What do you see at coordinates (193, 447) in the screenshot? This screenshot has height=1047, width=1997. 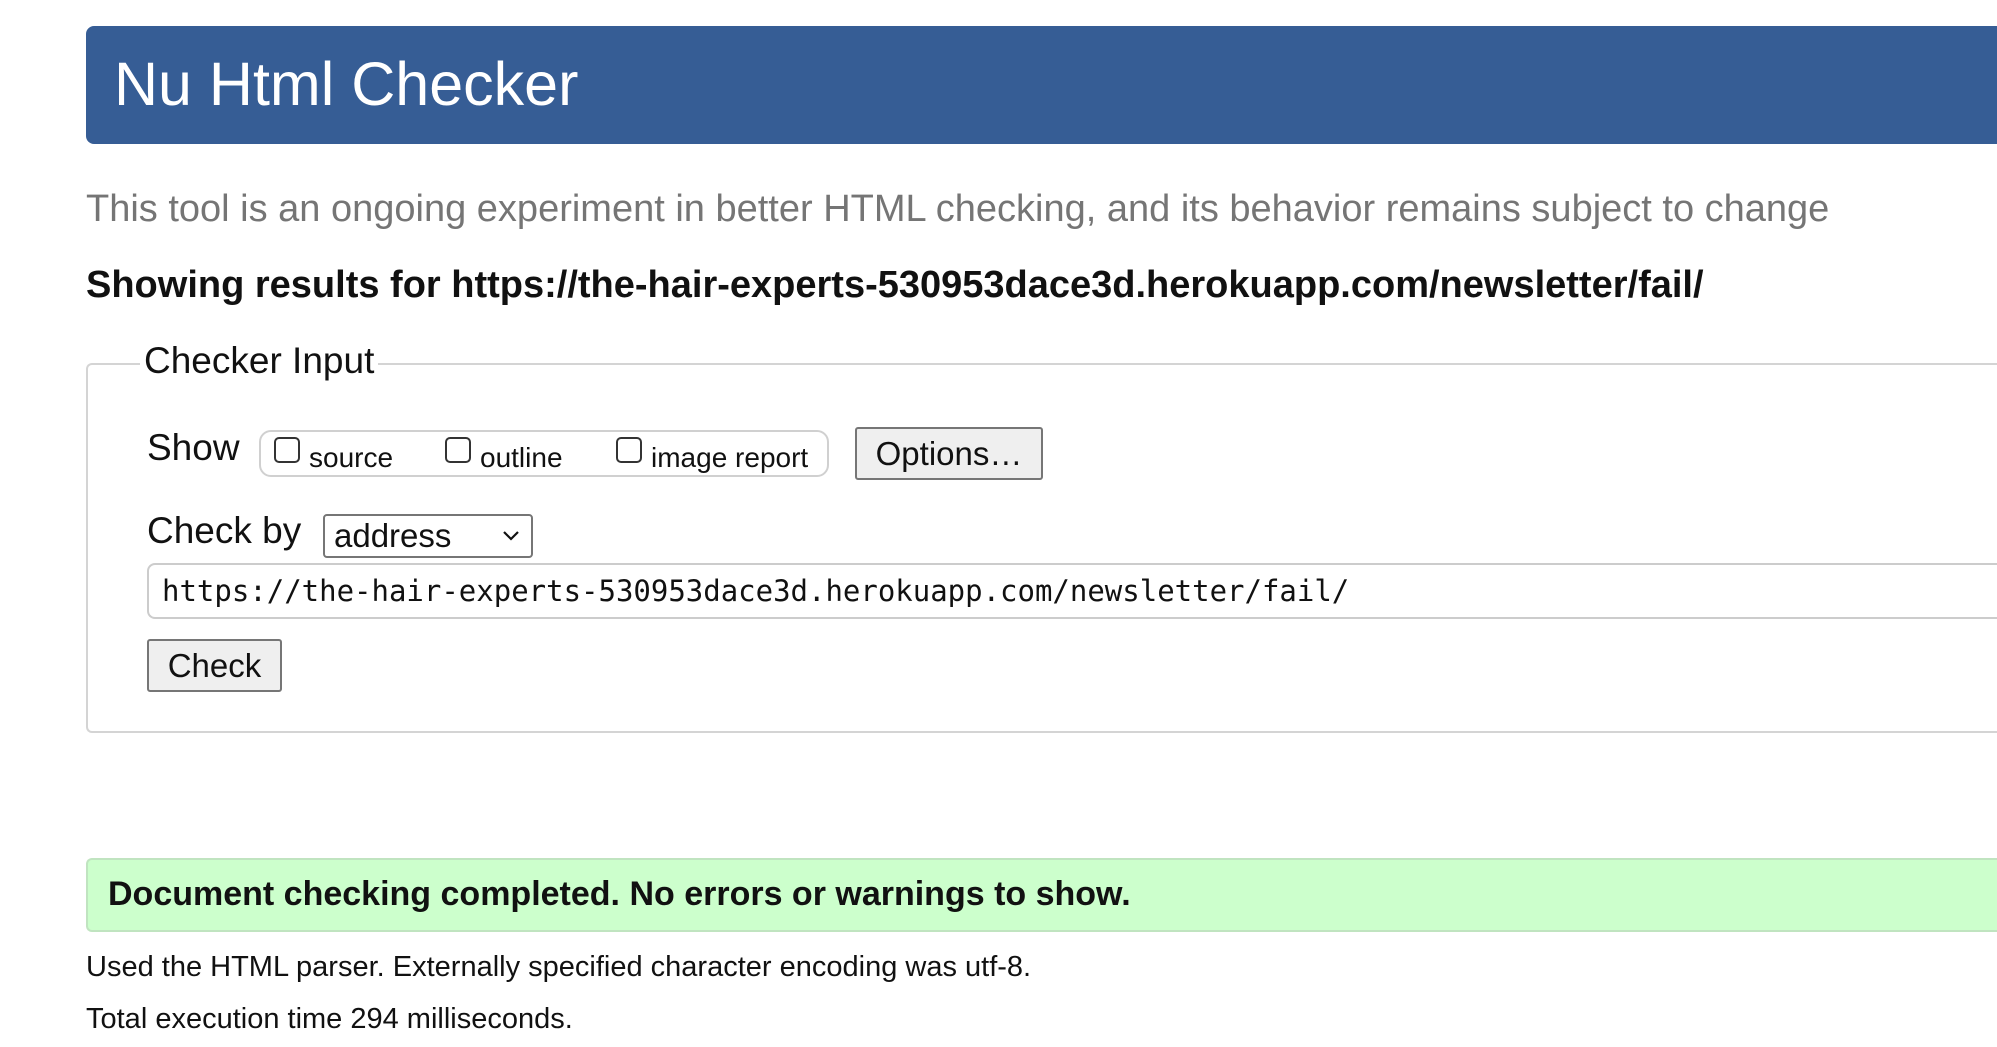 I see `show-label: Show` at bounding box center [193, 447].